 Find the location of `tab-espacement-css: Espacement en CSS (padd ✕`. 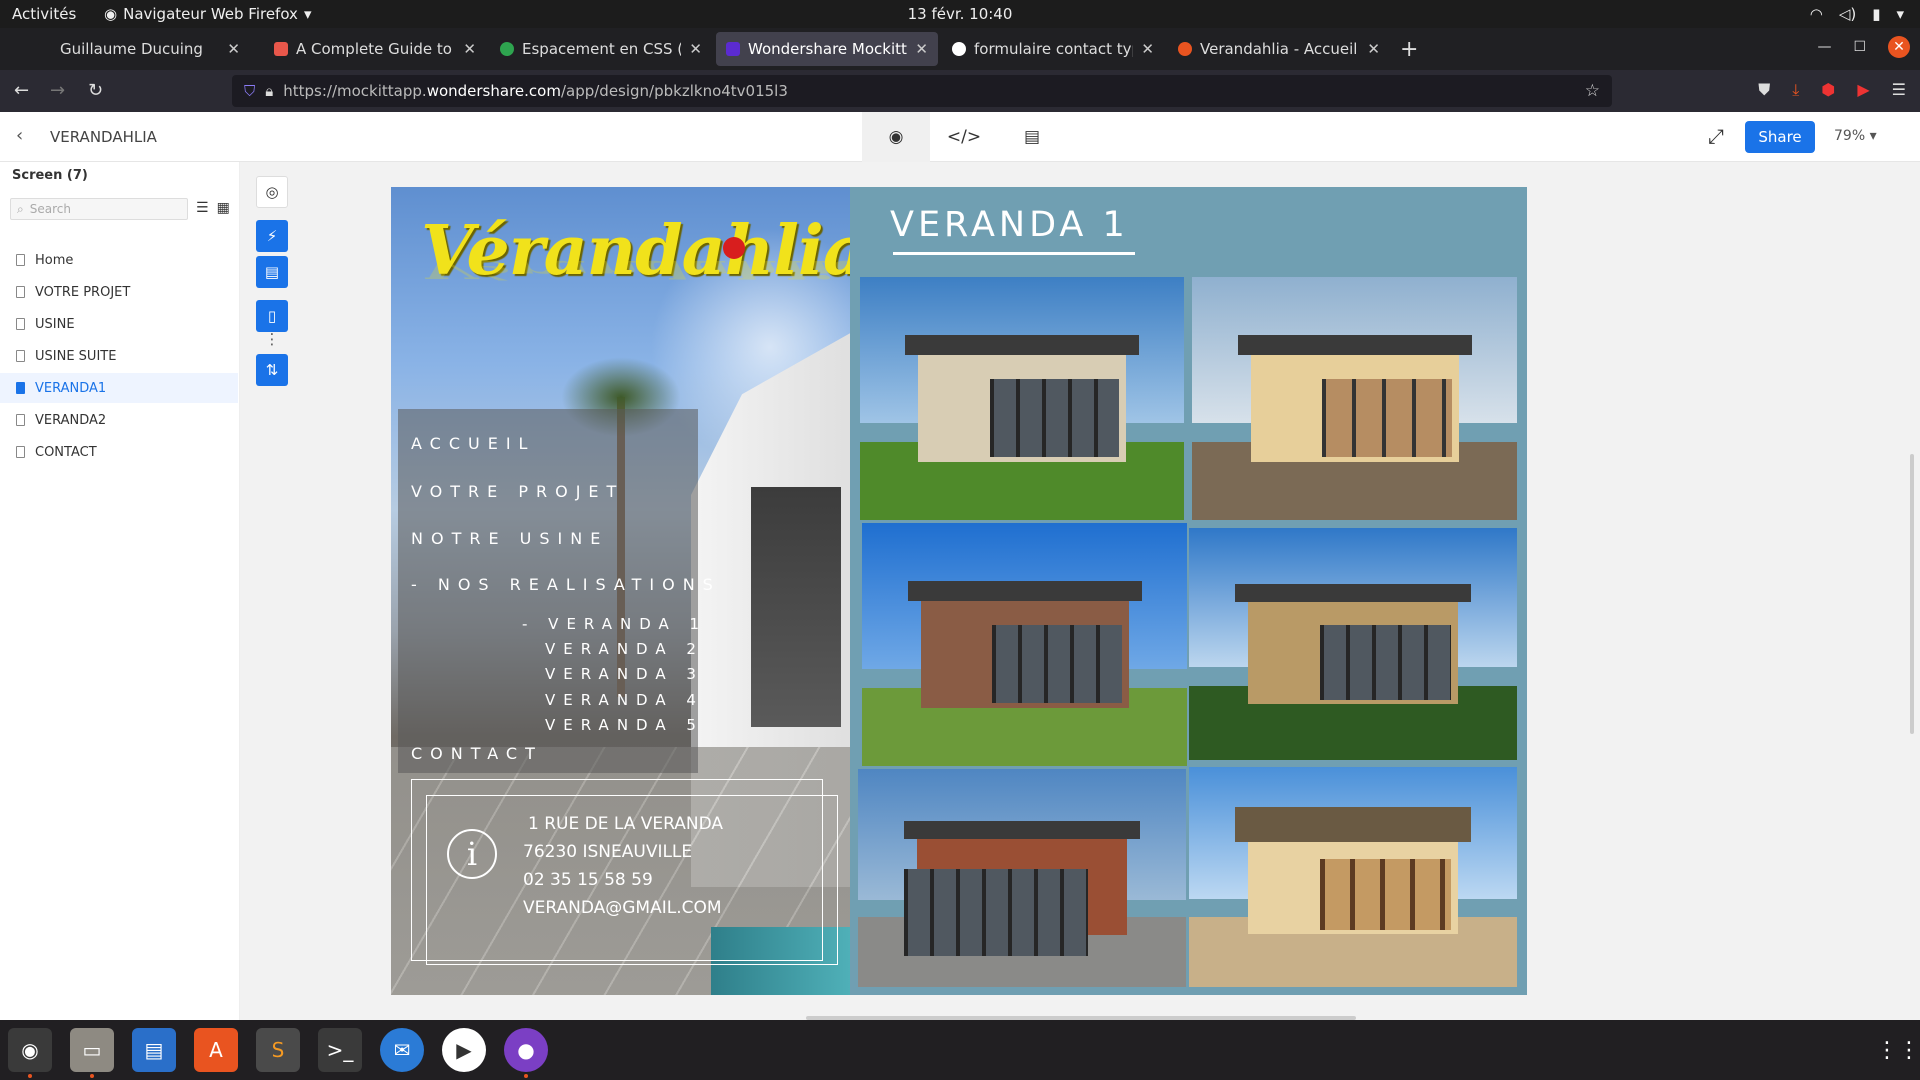

tab-espacement-css: Espacement en CSS (padd ✕ is located at coordinates (601, 49).